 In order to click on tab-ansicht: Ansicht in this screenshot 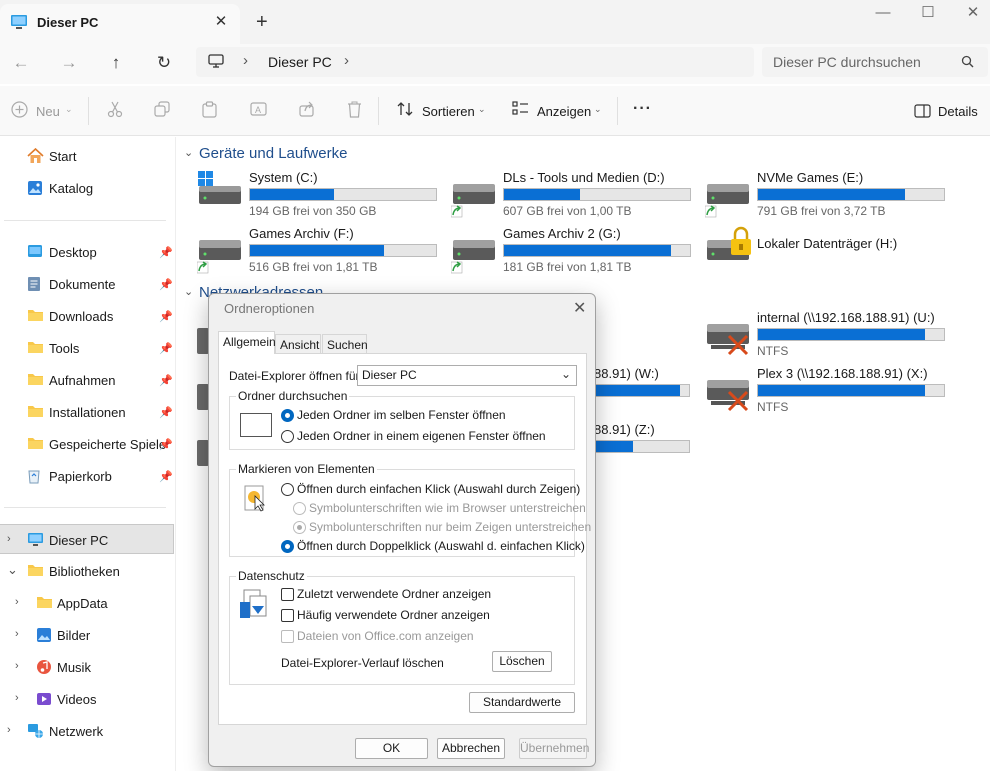, I will do `click(298, 344)`.